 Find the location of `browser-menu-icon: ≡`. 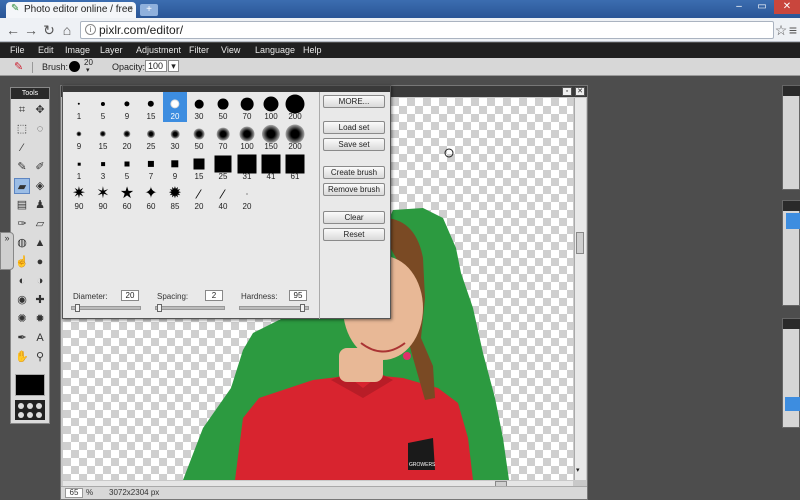

browser-menu-icon: ≡ is located at coordinates (793, 30).